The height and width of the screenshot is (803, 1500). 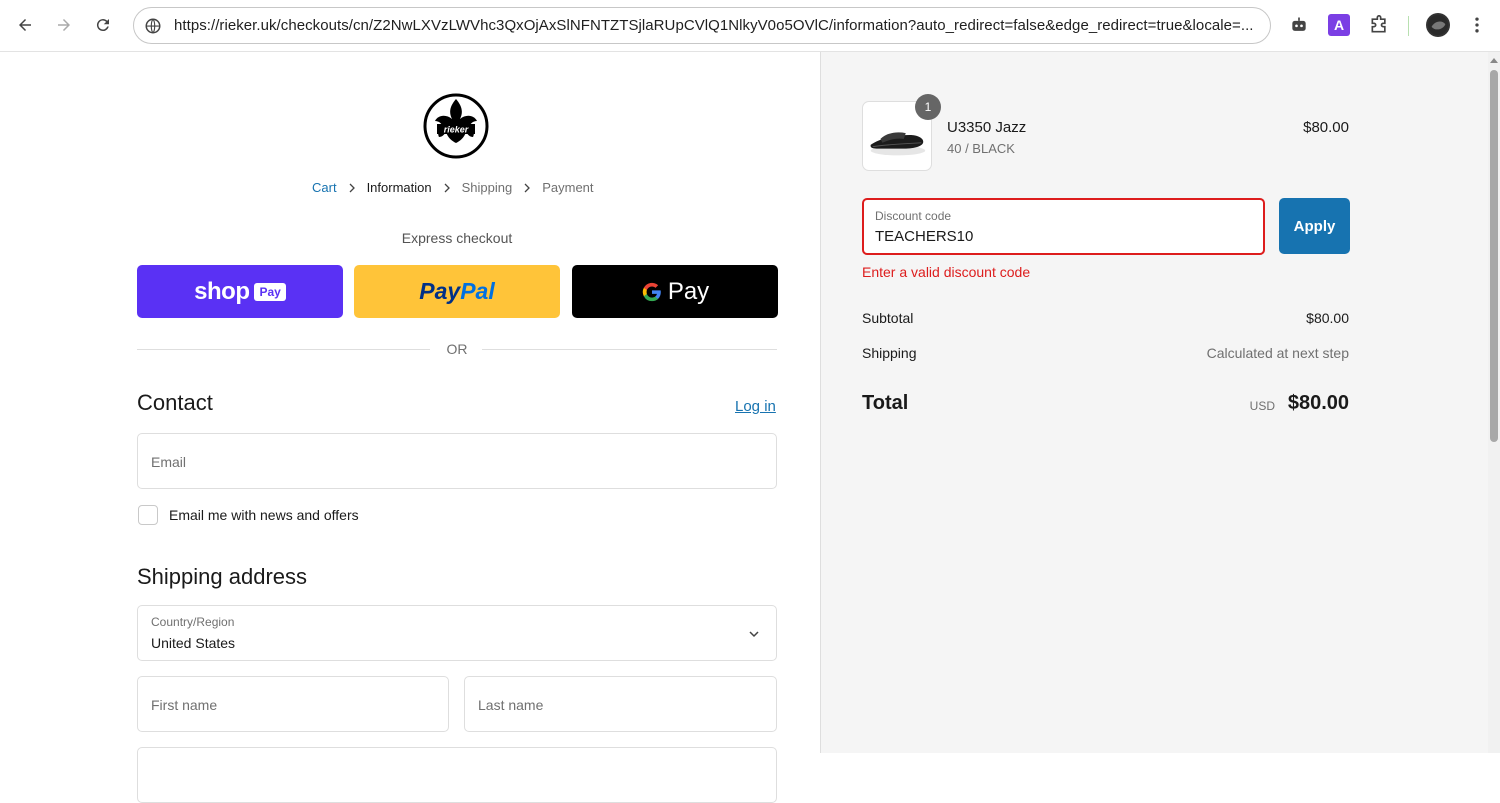 What do you see at coordinates (1314, 226) in the screenshot?
I see `apply-discount-button: Apply` at bounding box center [1314, 226].